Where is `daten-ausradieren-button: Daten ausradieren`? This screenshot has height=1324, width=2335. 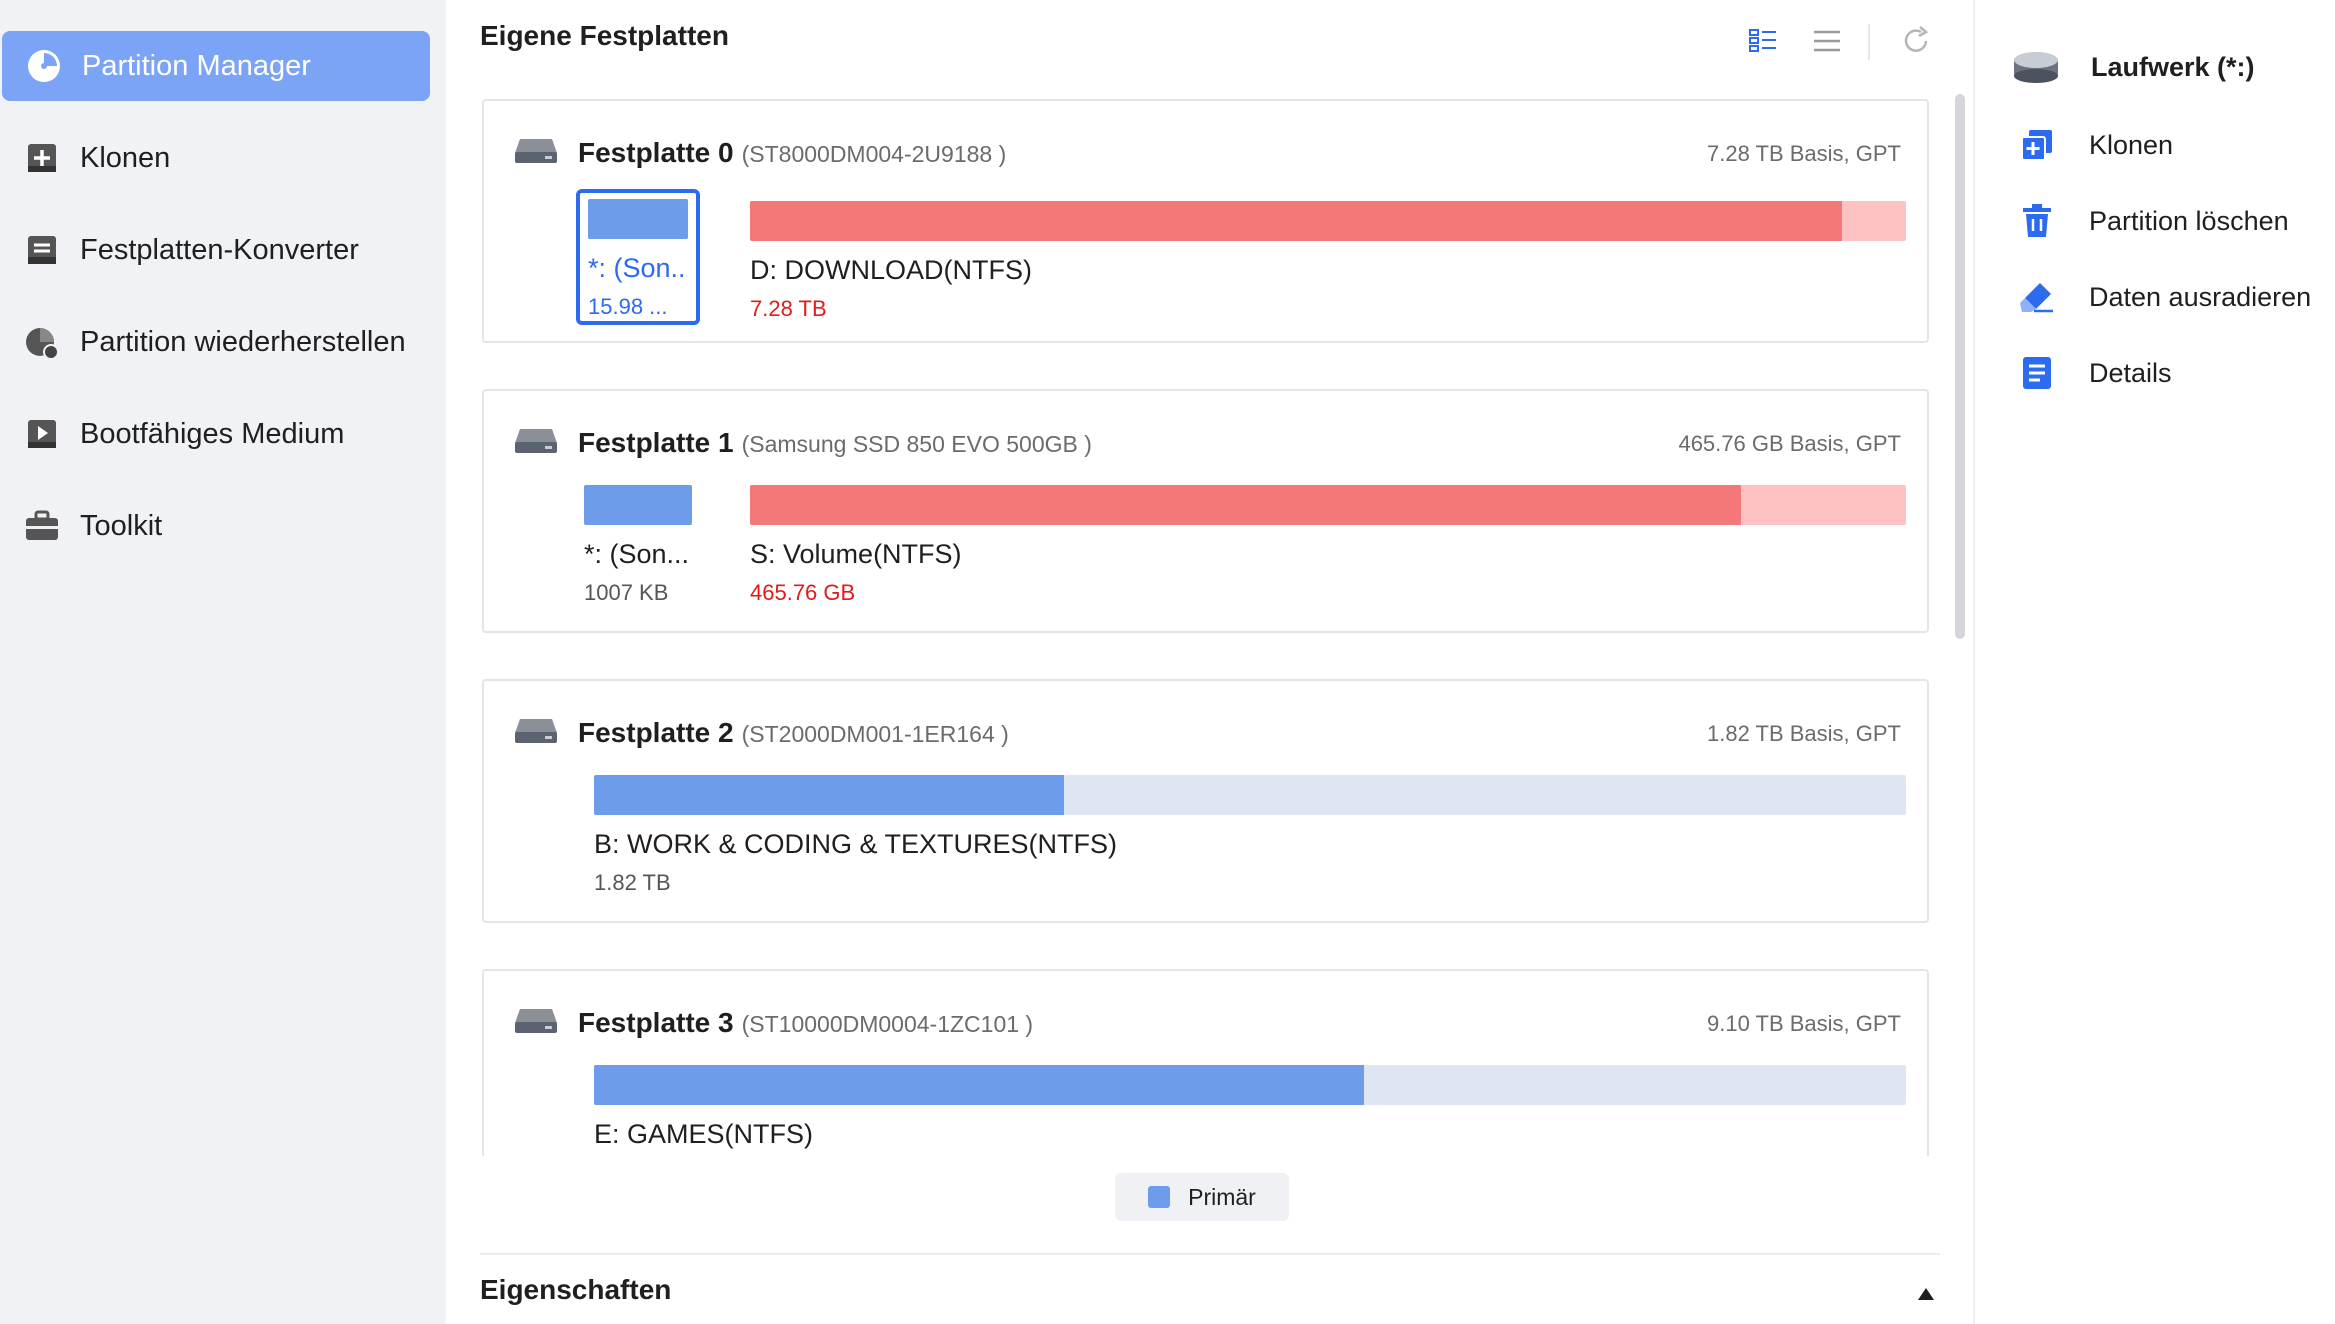
daten-ausradieren-button: Daten ausradieren is located at coordinates (2163, 297).